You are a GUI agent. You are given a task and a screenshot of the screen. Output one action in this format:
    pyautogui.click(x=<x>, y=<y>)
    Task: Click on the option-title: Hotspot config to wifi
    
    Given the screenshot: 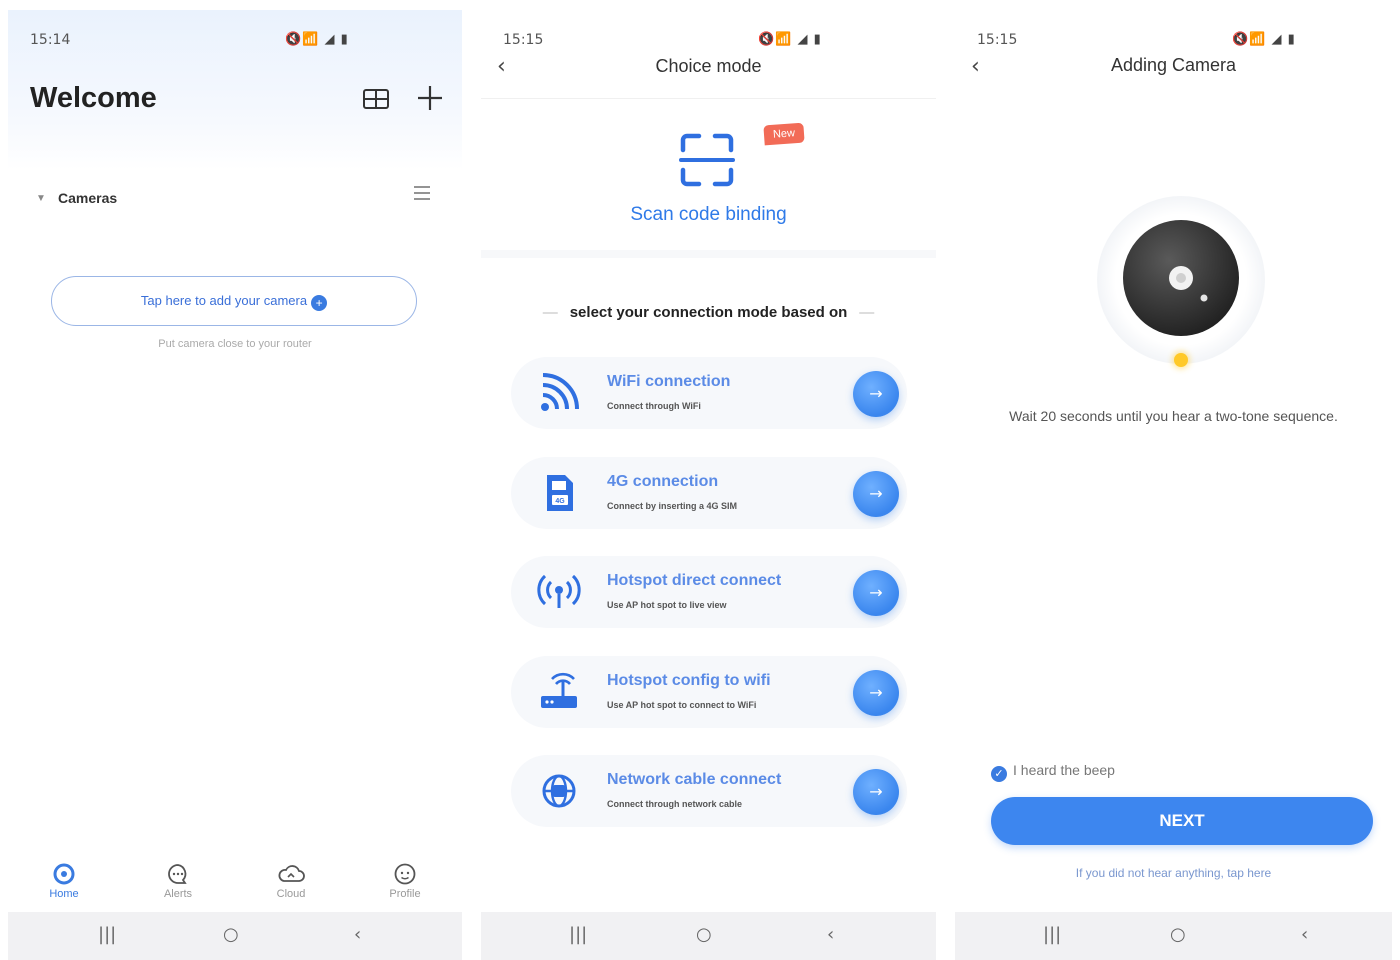 What is the action you would take?
    pyautogui.click(x=689, y=680)
    